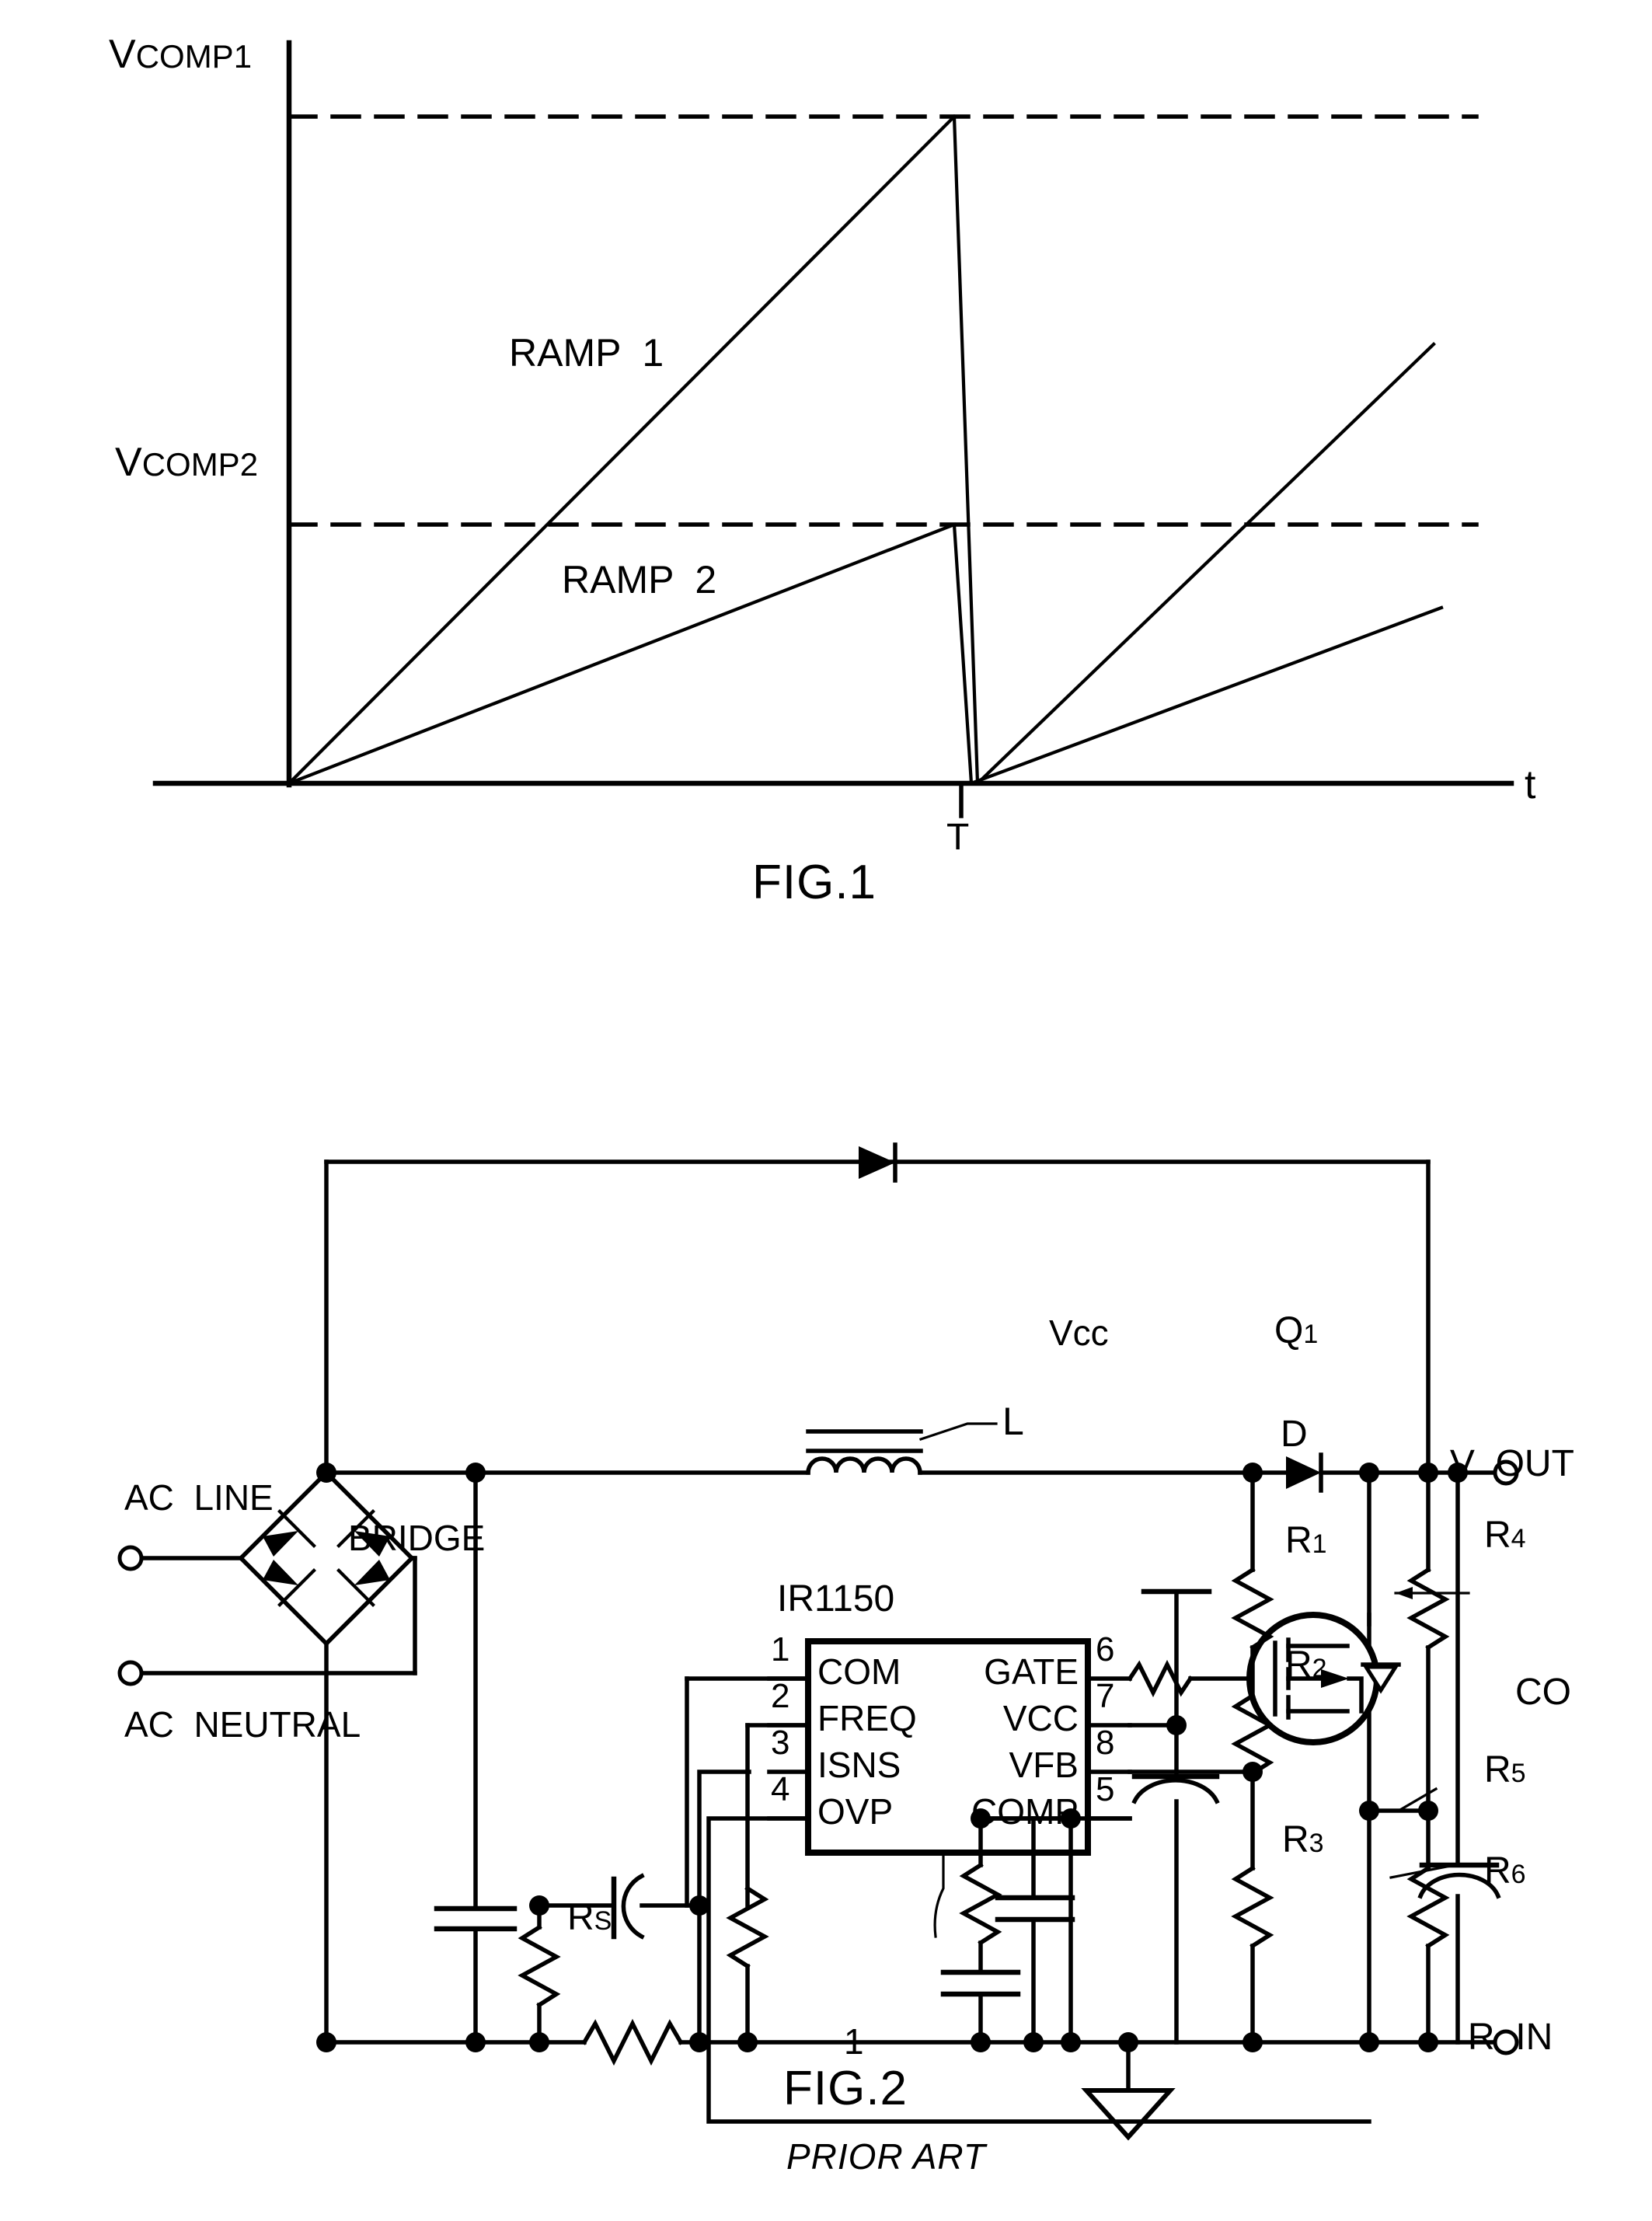 Image resolution: width=1652 pixels, height=2221 pixels. Describe the element at coordinates (181, 54) in the screenshot. I see `fig1-label-vcomp1: VCOMP1` at that location.